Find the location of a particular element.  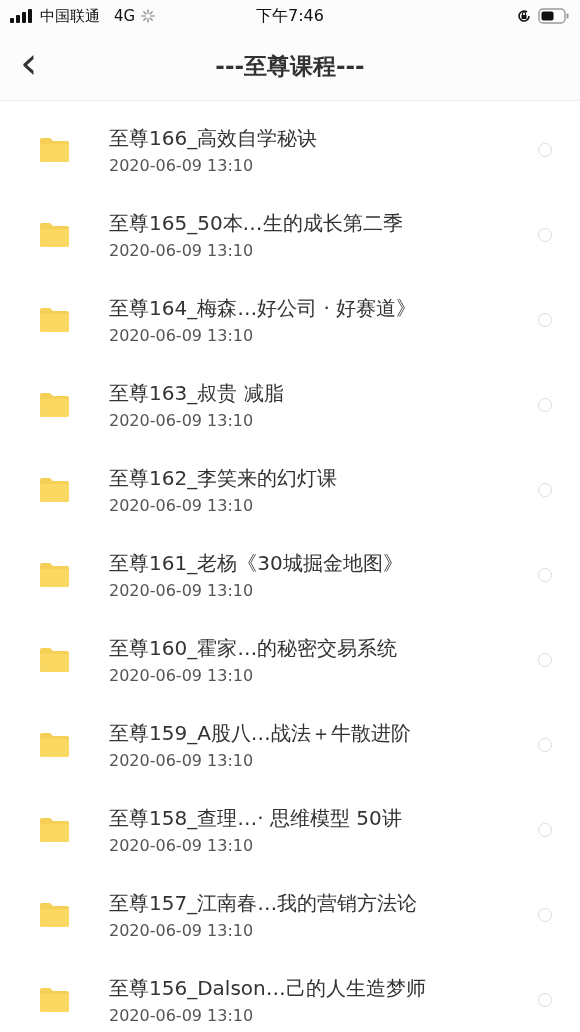

file-name: 至尊157_江南春…我的营销方法论 is located at coordinates (264, 903).